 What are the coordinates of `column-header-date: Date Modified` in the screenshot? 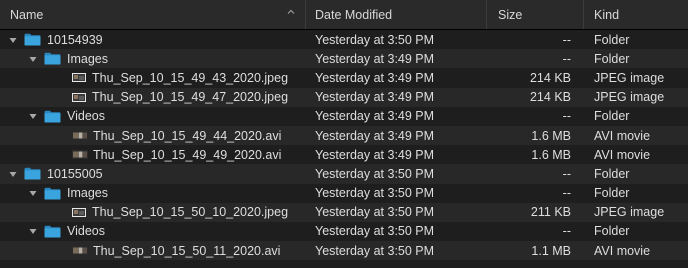 It's located at (396, 14).